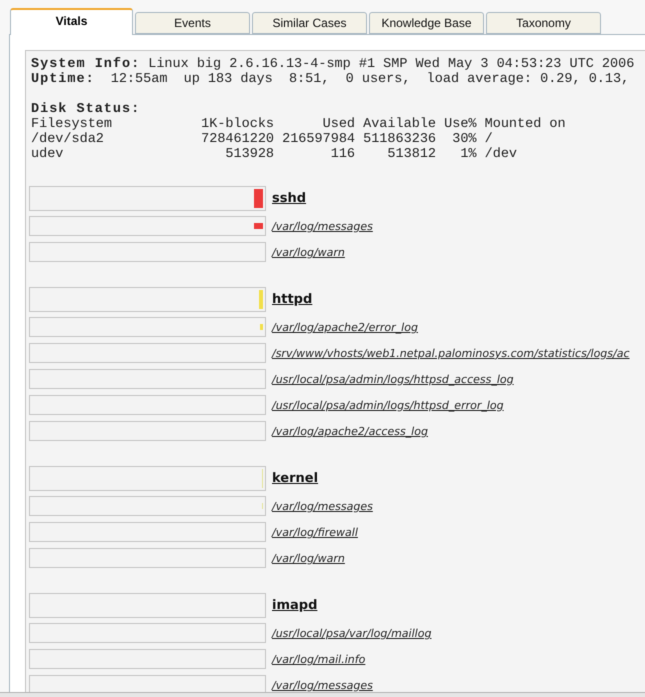 This screenshot has width=645, height=697. Describe the element at coordinates (47, 154) in the screenshot. I see `table-cell-text: udev` at that location.